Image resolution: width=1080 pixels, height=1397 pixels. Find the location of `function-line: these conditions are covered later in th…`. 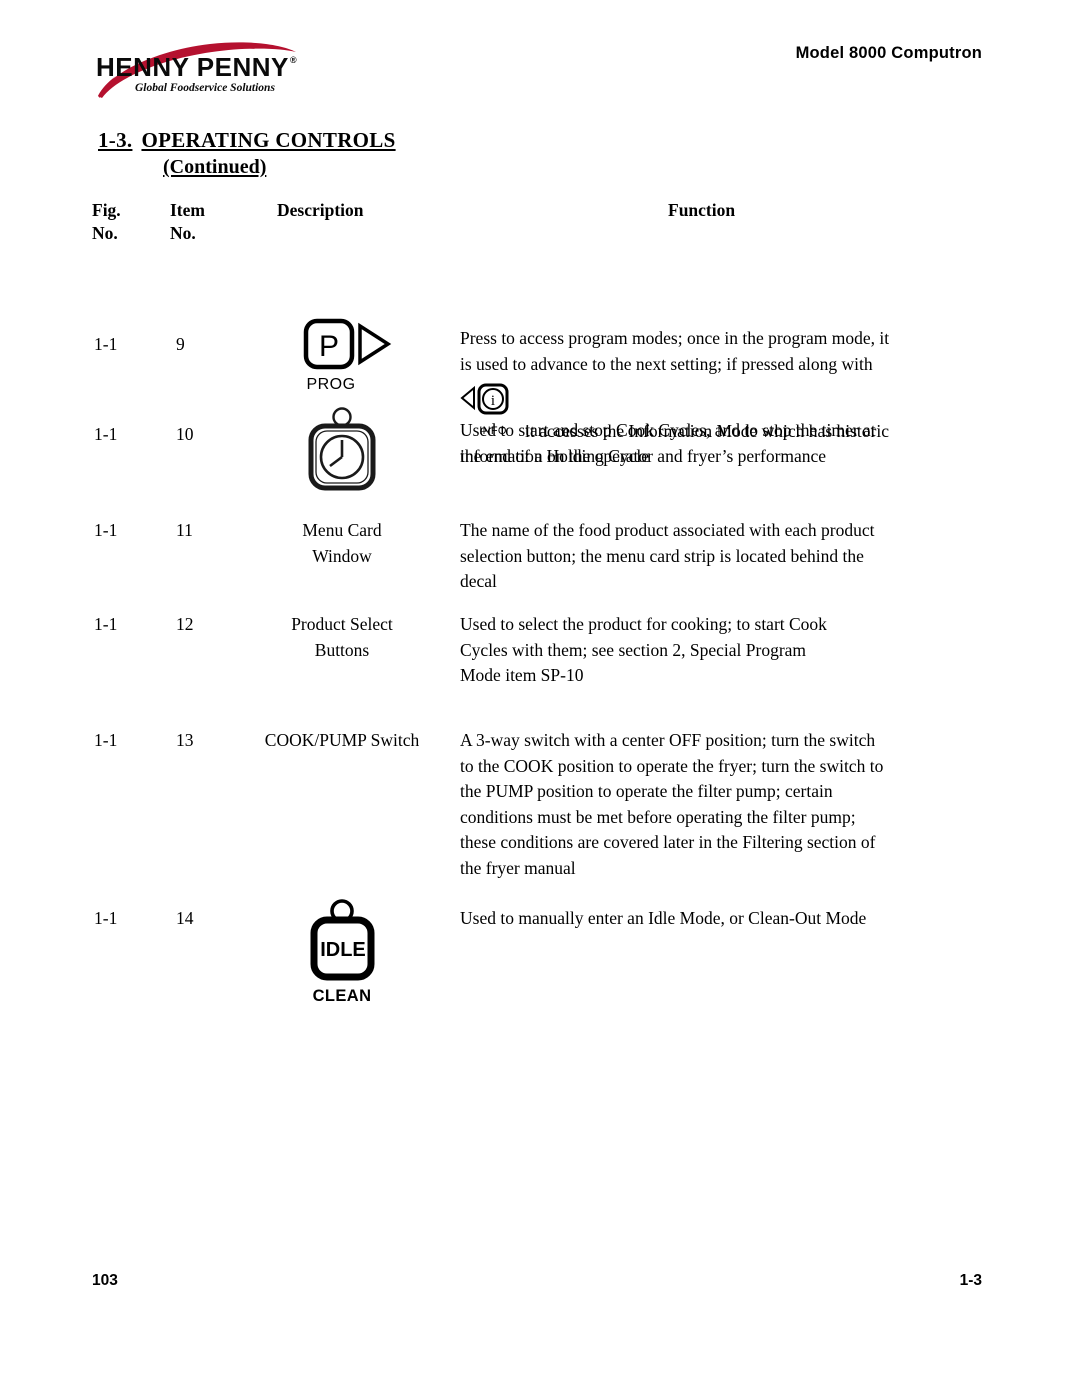

function-line: these conditions are covered later in th… is located at coordinates (668, 842).